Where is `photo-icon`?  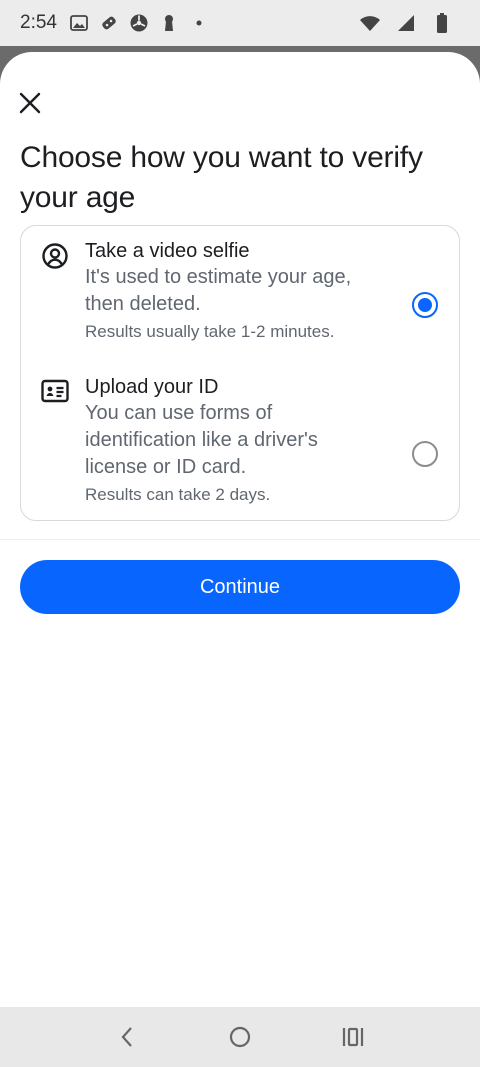
photo-icon is located at coordinates (79, 23).